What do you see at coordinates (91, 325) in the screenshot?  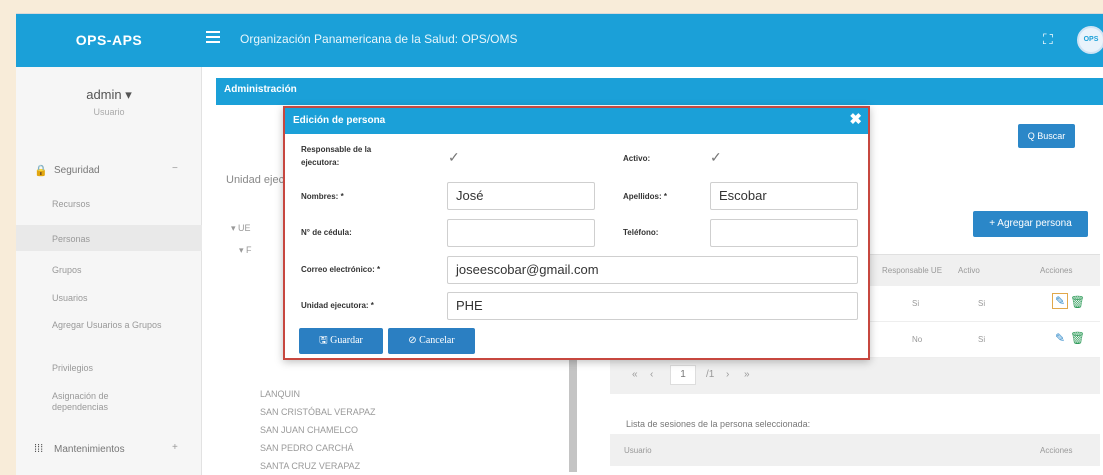 I see `sidebar-item-agregar-usuarios: Agregar Usuarios a Grupos` at bounding box center [91, 325].